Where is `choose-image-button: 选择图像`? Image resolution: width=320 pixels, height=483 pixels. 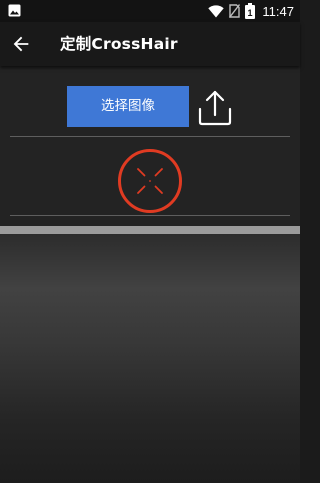 choose-image-button: 选择图像 is located at coordinates (128, 106).